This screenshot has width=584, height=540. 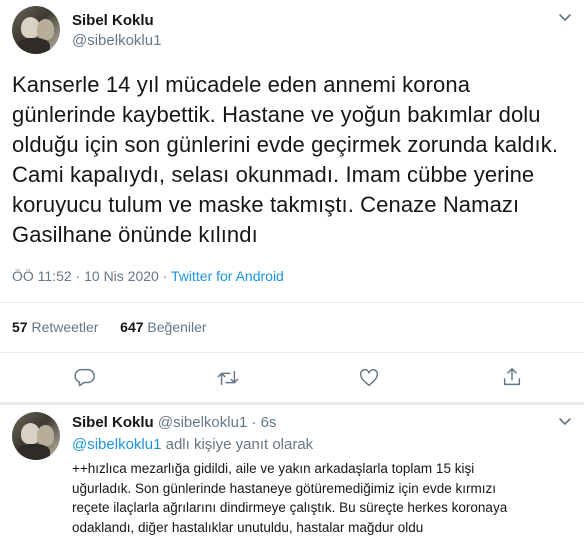 I want to click on replying-to: @sibelkoklu1 adlı kişiye yanıt olarak, so click(x=192, y=444).